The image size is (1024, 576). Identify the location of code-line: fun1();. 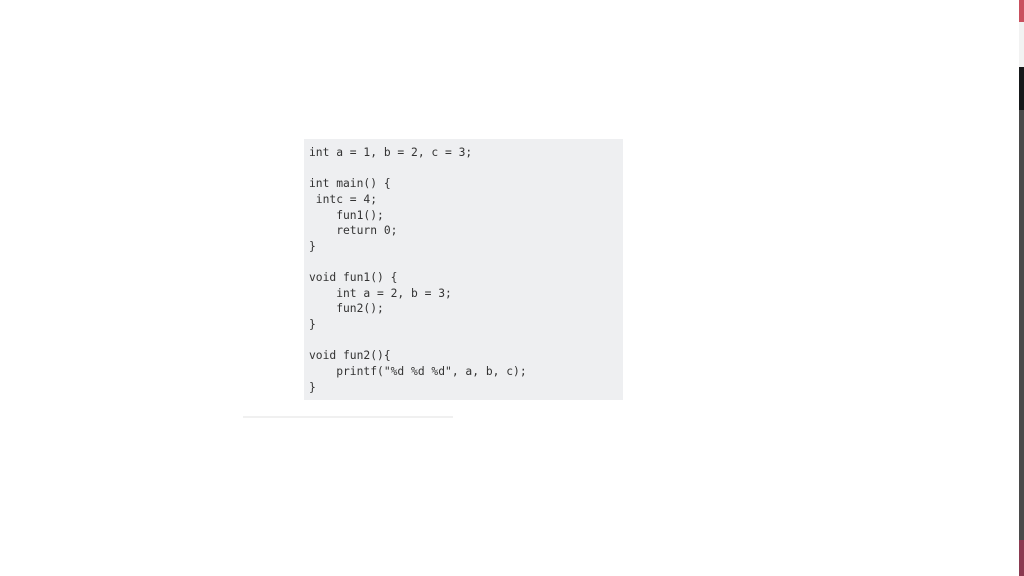
(346, 215).